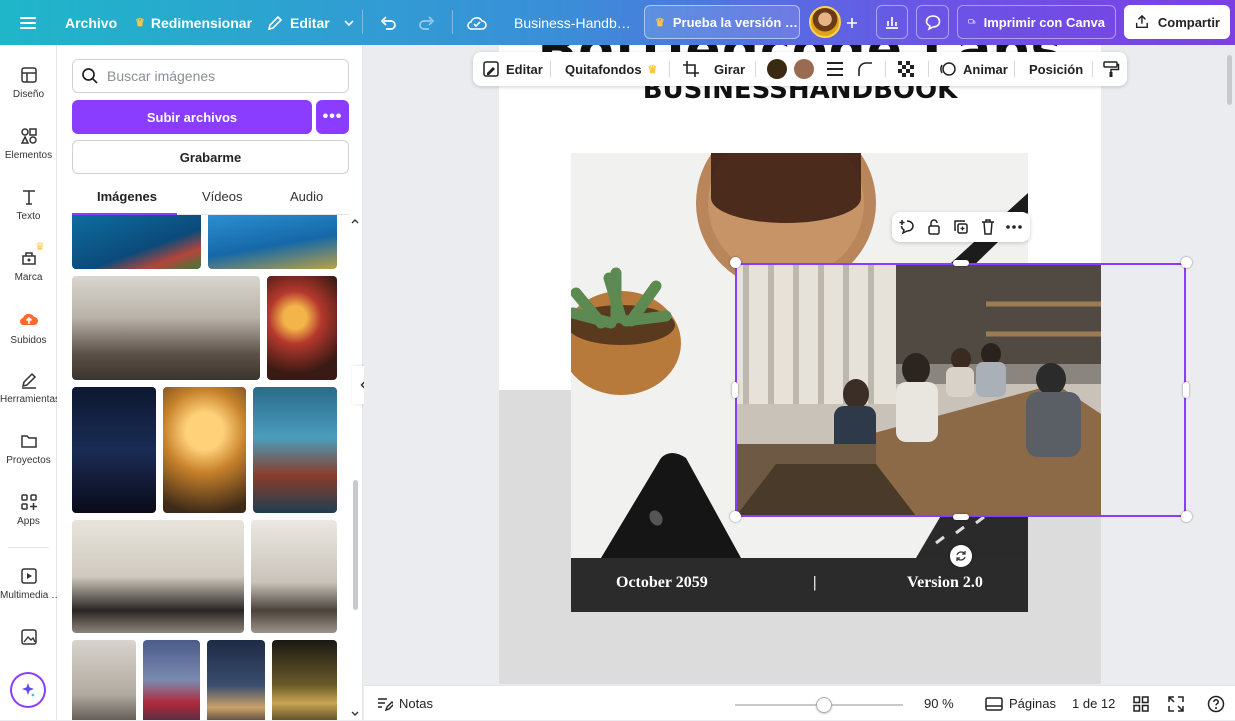 The height and width of the screenshot is (721, 1235). I want to click on notes-button: Notas, so click(405, 703).